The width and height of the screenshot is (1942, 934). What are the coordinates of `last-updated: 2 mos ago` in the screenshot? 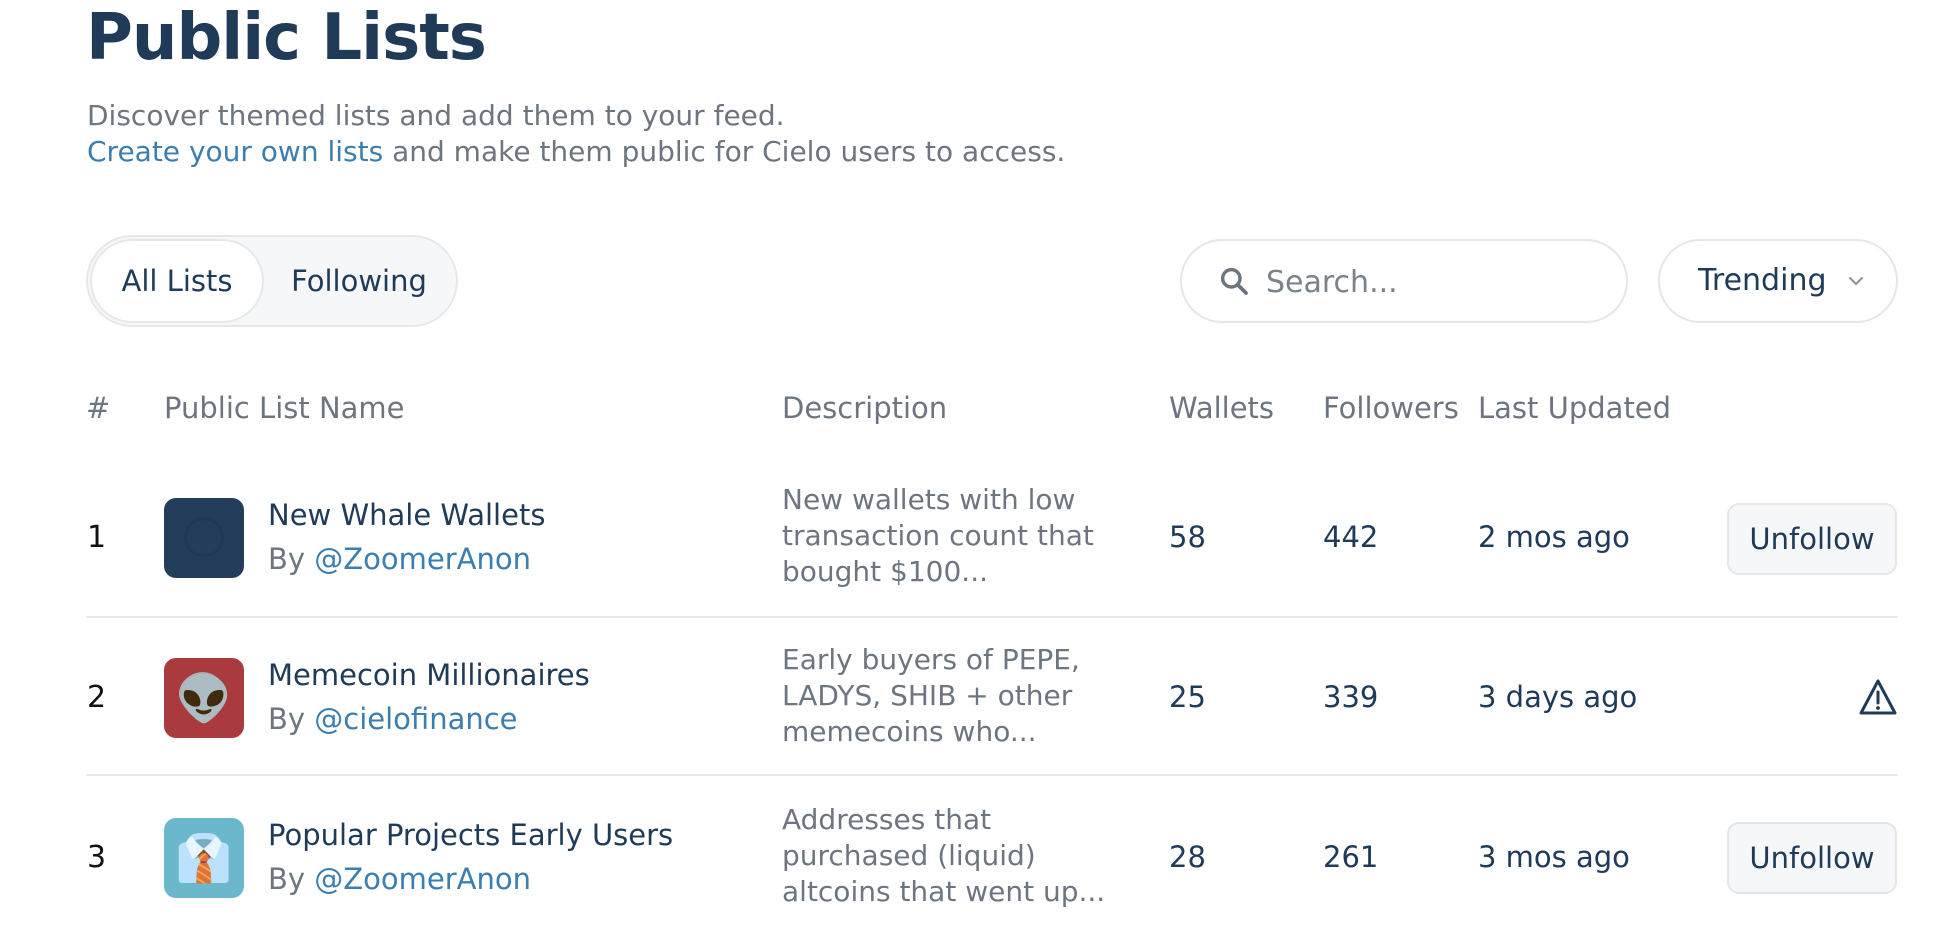 It's located at (1554, 537).